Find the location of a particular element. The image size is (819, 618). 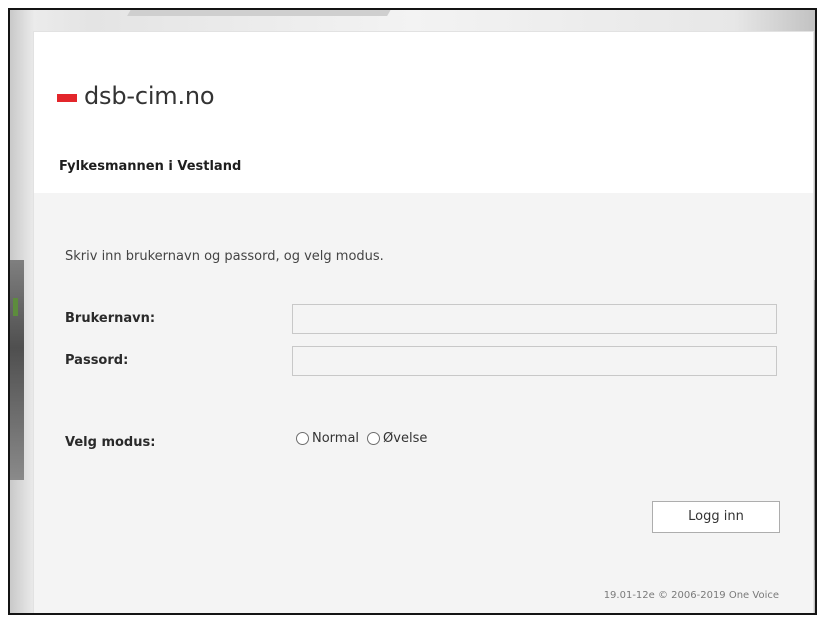

username-input is located at coordinates (534, 319).